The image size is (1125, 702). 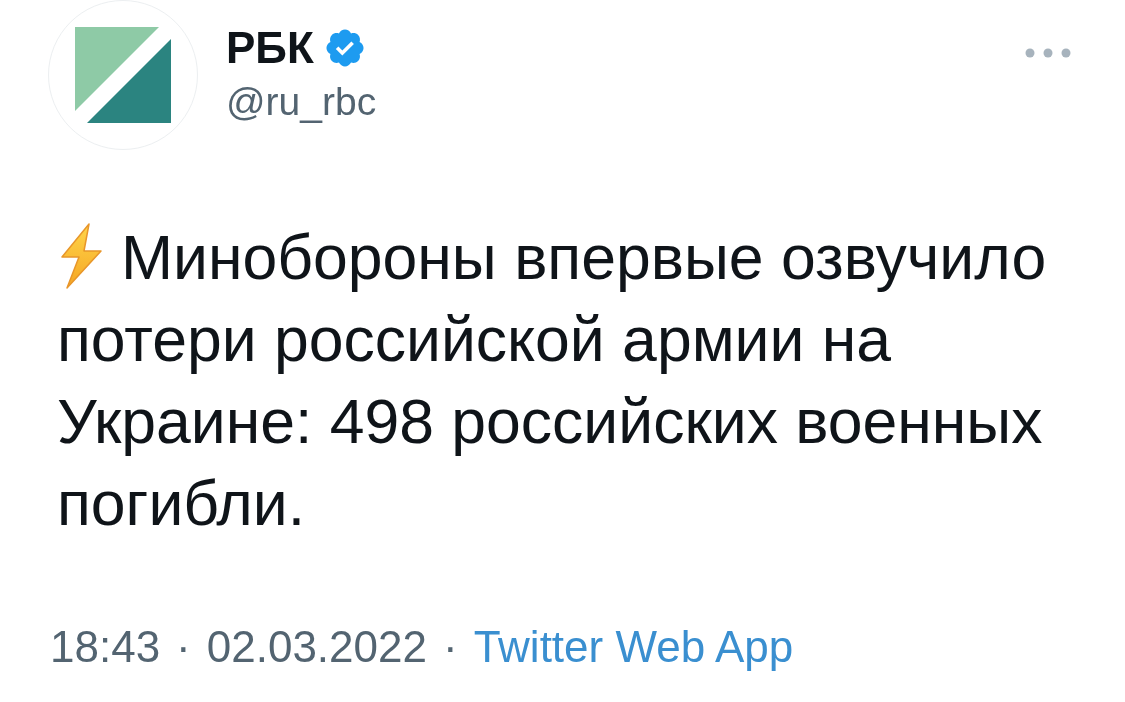 I want to click on split-square-logo-icon, so click(x=123, y=75).